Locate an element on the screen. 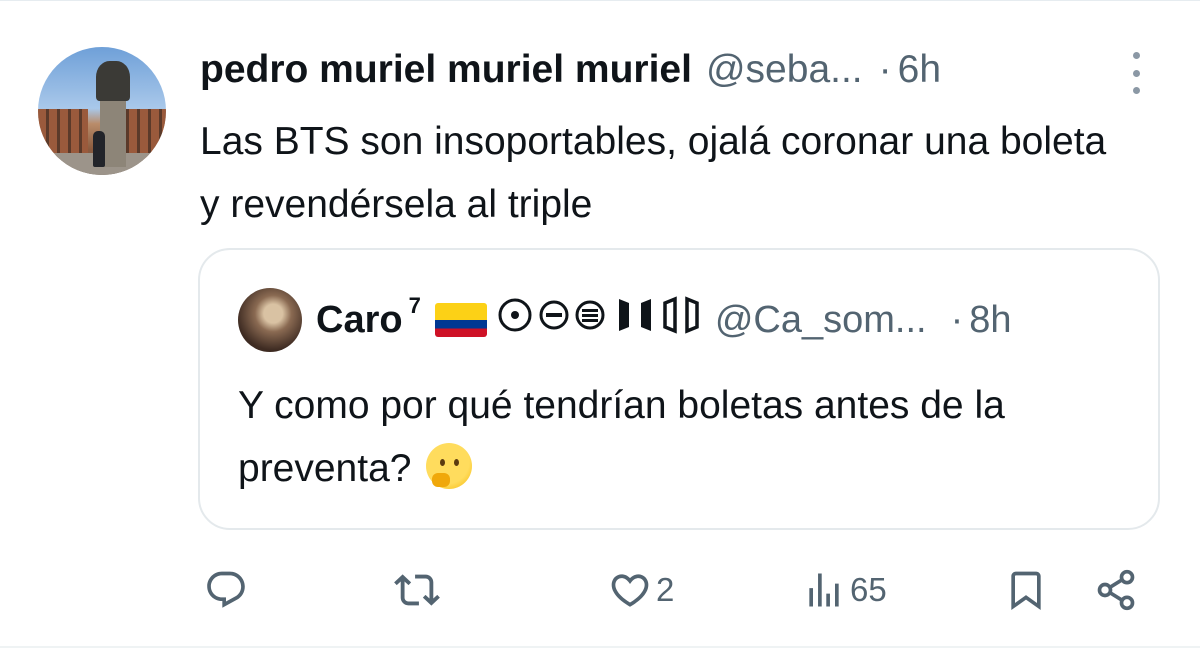 The width and height of the screenshot is (1200, 657). quoted-tweet-header: Caro 7 @Ca_som... · 8h is located at coordinates (664, 319).